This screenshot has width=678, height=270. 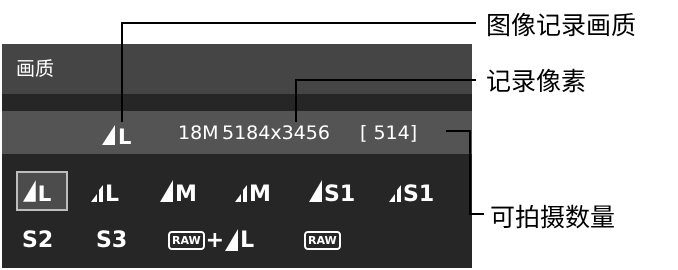 What do you see at coordinates (553, 217) in the screenshot?
I see `callout-shots-available: 可拍摄数量` at bounding box center [553, 217].